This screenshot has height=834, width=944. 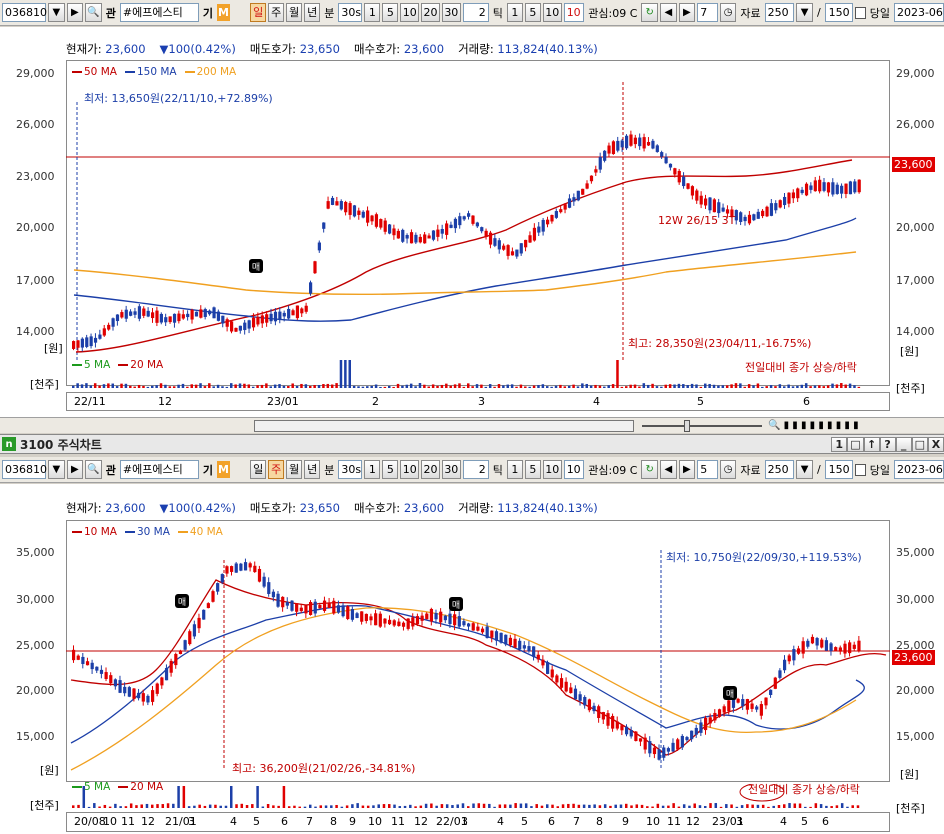 What do you see at coordinates (707, 469) in the screenshot?
I see `count-input: 5` at bounding box center [707, 469].